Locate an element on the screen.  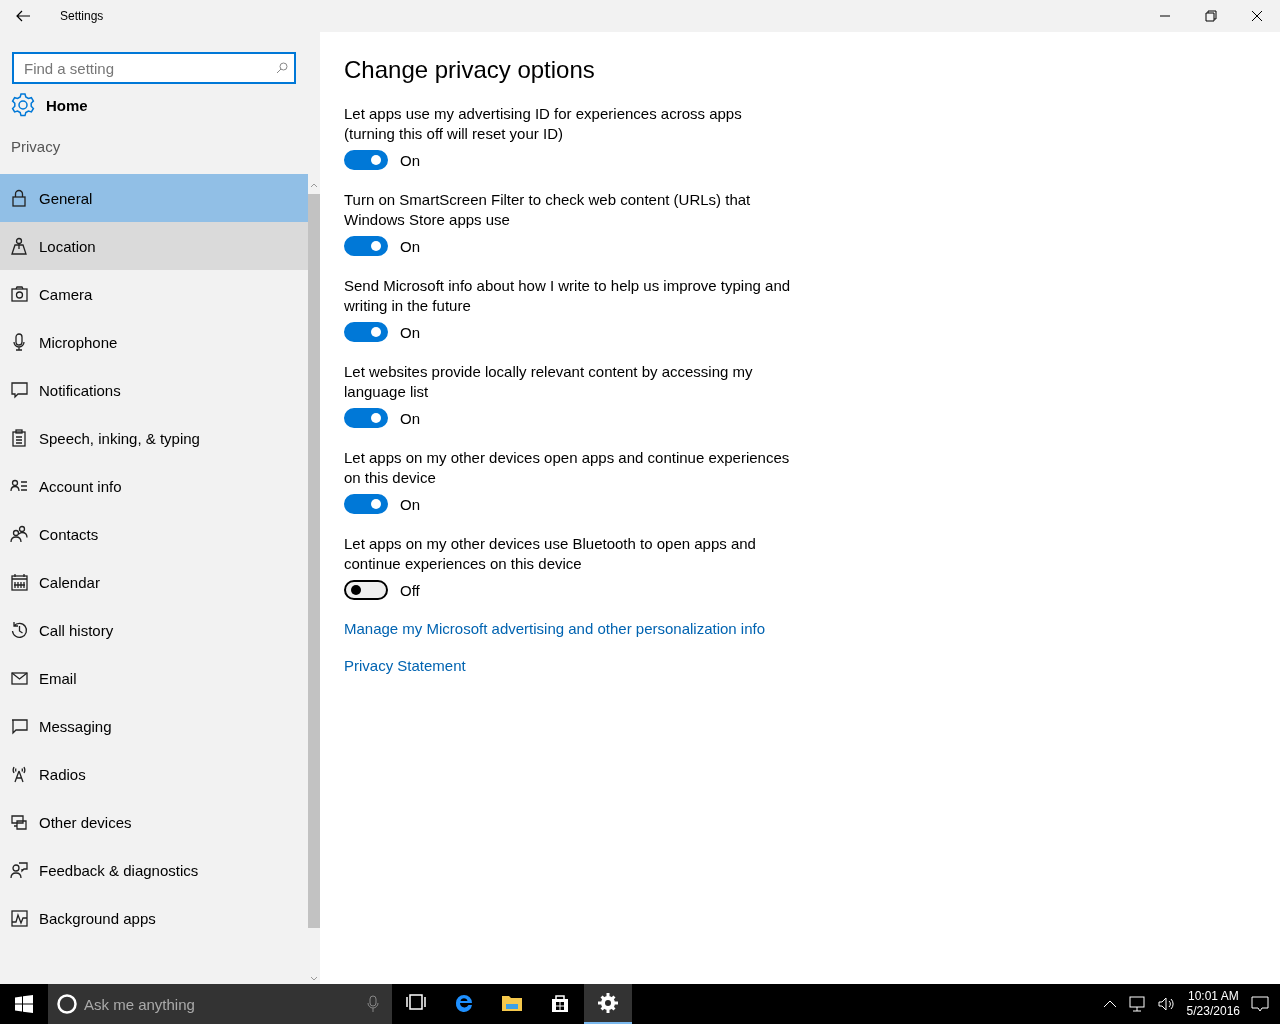
search-box: Ask me anything is located at coordinates (220, 1004).